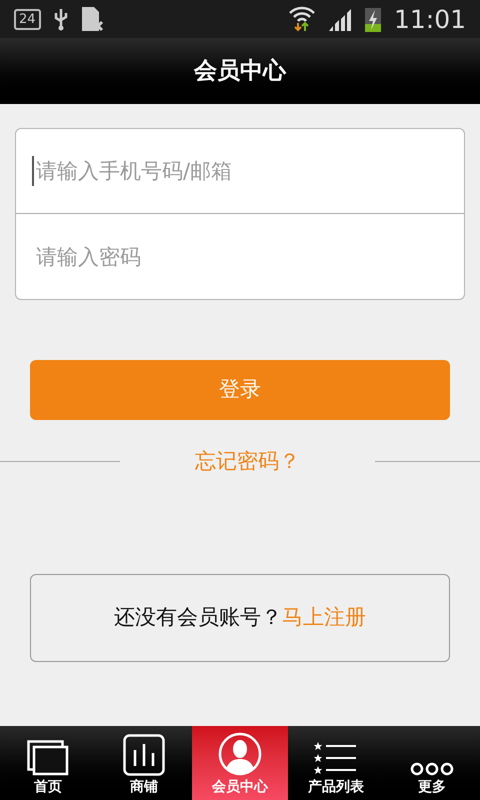 This screenshot has height=800, width=480. Describe the element at coordinates (373, 19) in the screenshot. I see `battery-icon` at that location.